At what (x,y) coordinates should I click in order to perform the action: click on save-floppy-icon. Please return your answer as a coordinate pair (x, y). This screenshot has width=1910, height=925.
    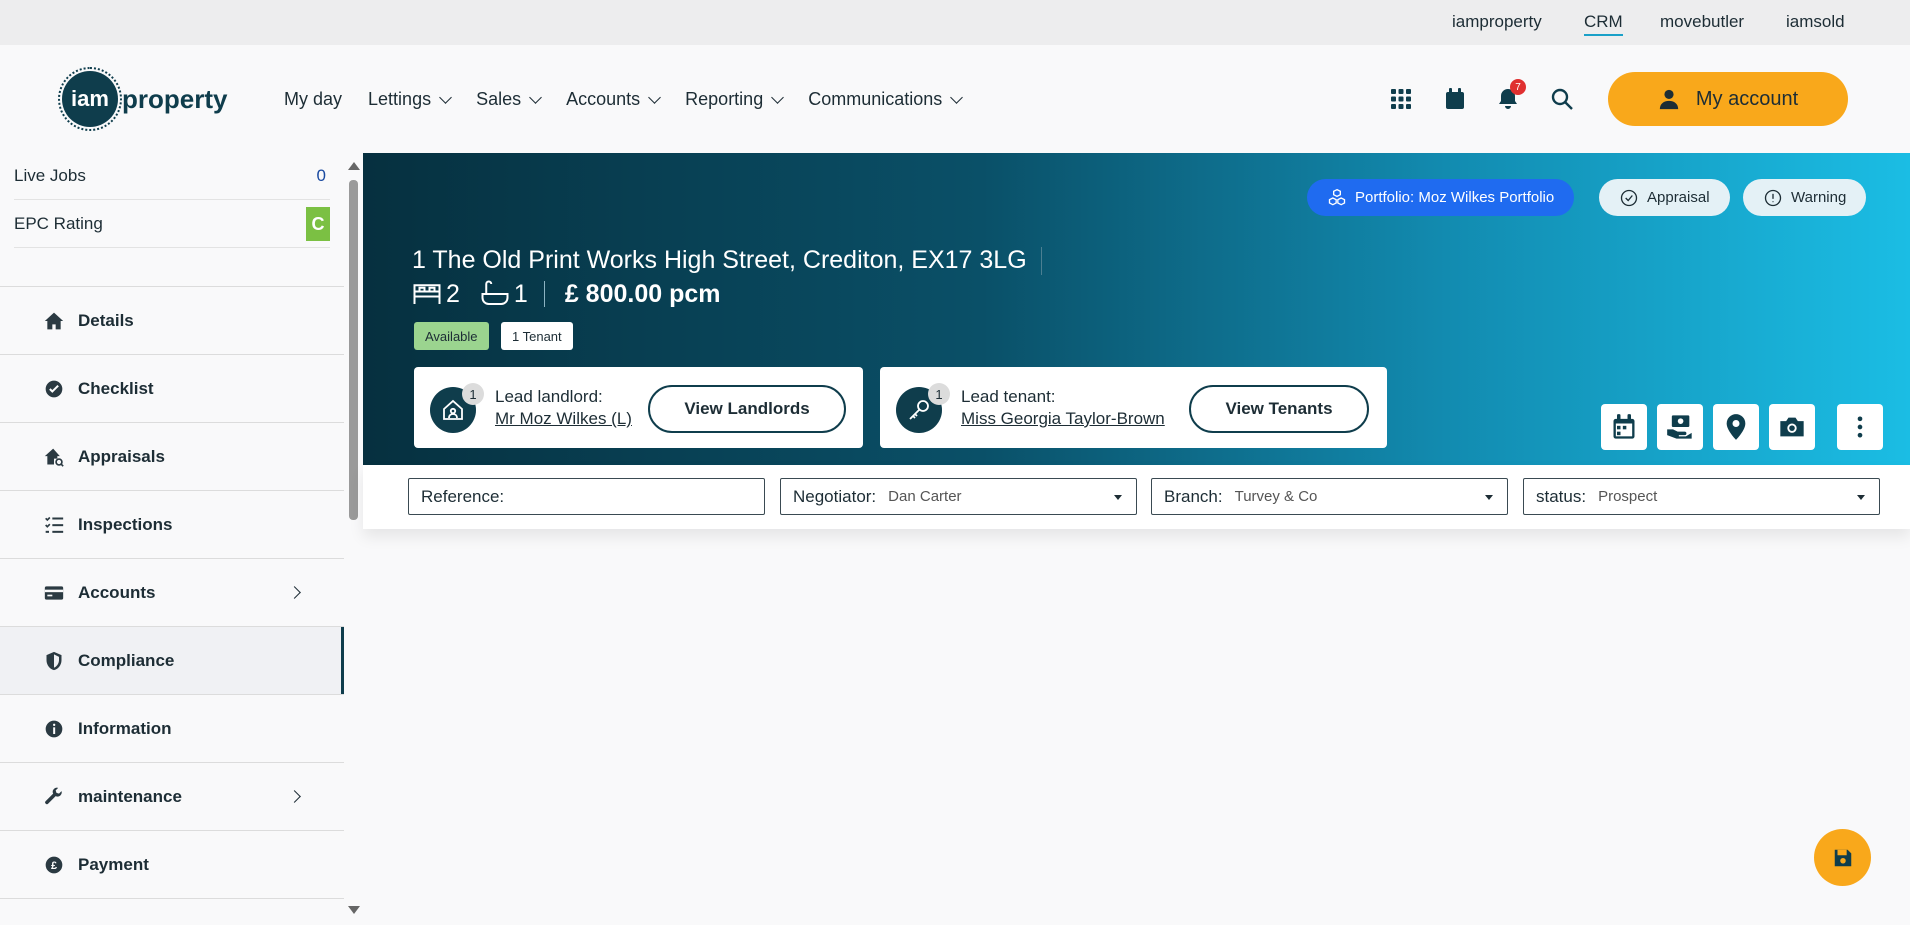
    Looking at the image, I should click on (1842, 857).